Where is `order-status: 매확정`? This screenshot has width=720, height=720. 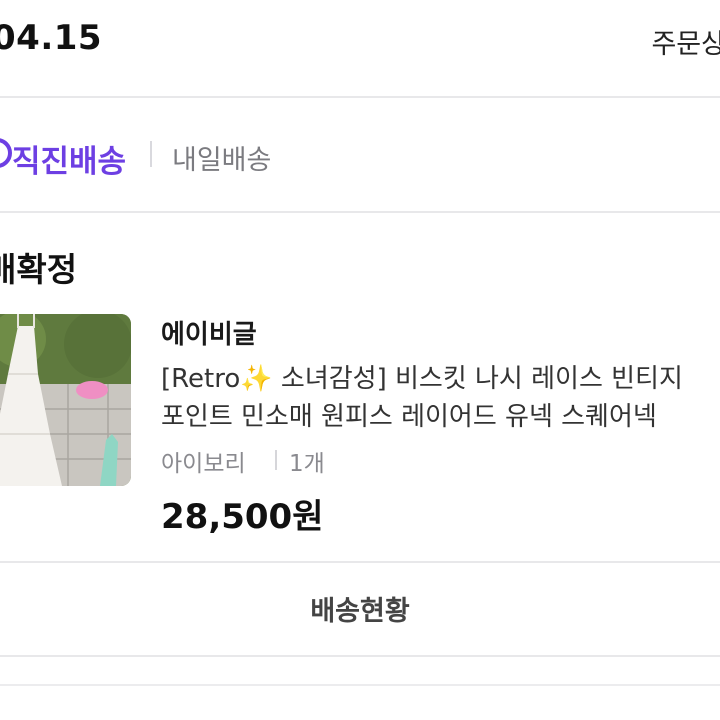
order-status: 매확정 is located at coordinates (39, 269).